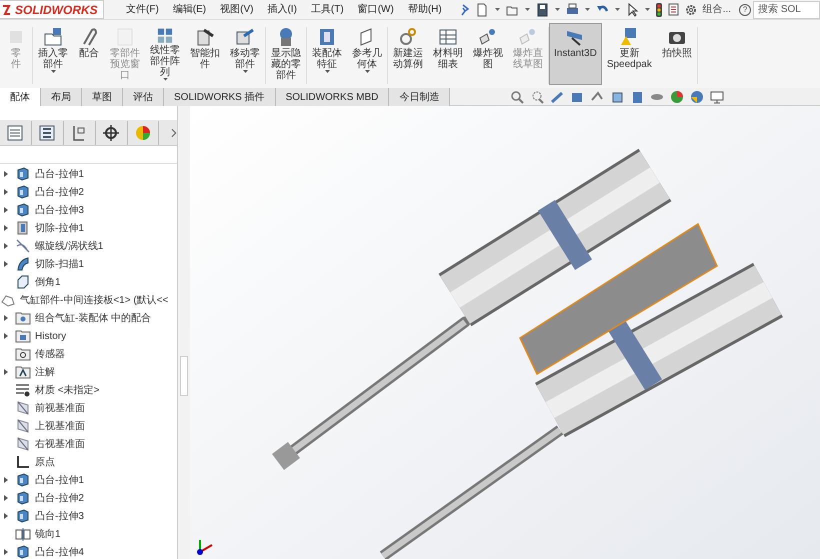 This screenshot has width=820, height=559. I want to click on search-field: 搜索 SOL, so click(786, 9).